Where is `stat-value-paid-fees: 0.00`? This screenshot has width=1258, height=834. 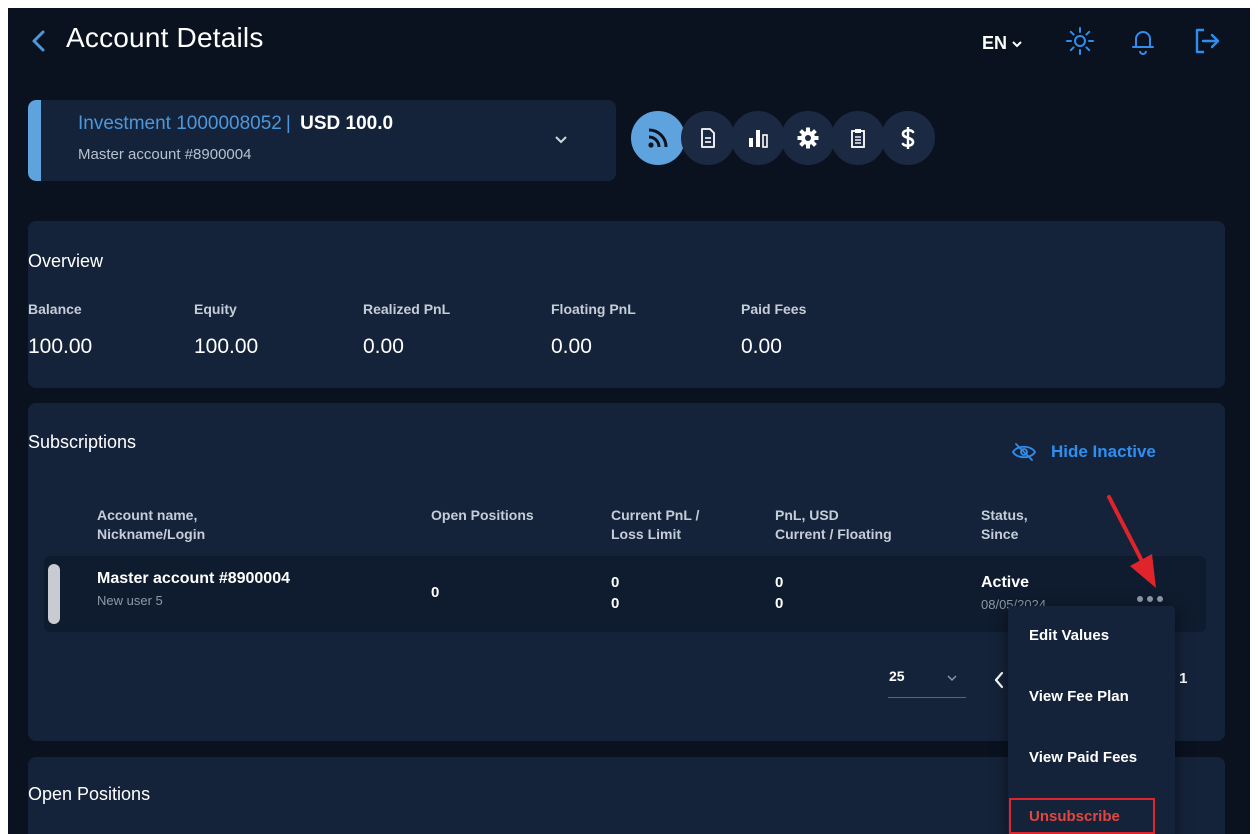 stat-value-paid-fees: 0.00 is located at coordinates (761, 346).